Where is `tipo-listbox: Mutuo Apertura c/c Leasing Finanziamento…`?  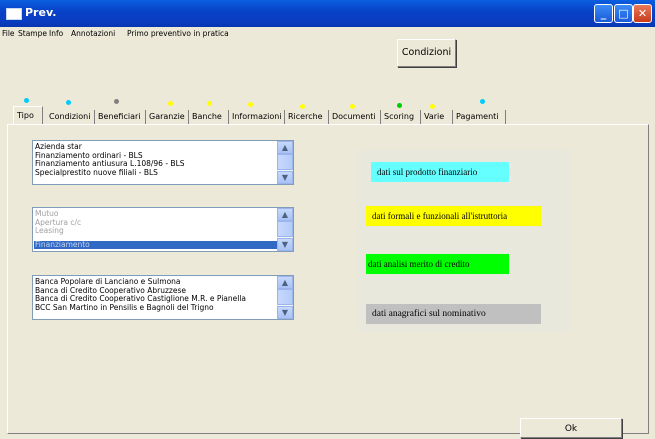
tipo-listbox: Mutuo Apertura c/c Leasing Finanziamento… is located at coordinates (163, 229).